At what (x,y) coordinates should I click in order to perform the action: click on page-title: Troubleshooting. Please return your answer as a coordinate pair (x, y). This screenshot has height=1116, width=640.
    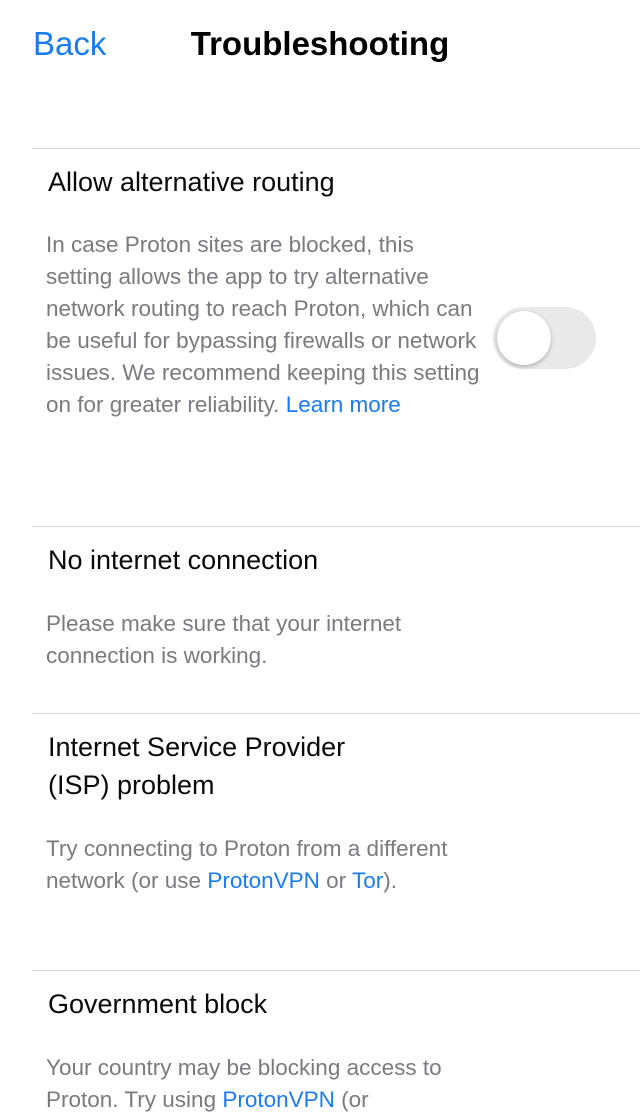
    Looking at the image, I should click on (320, 43).